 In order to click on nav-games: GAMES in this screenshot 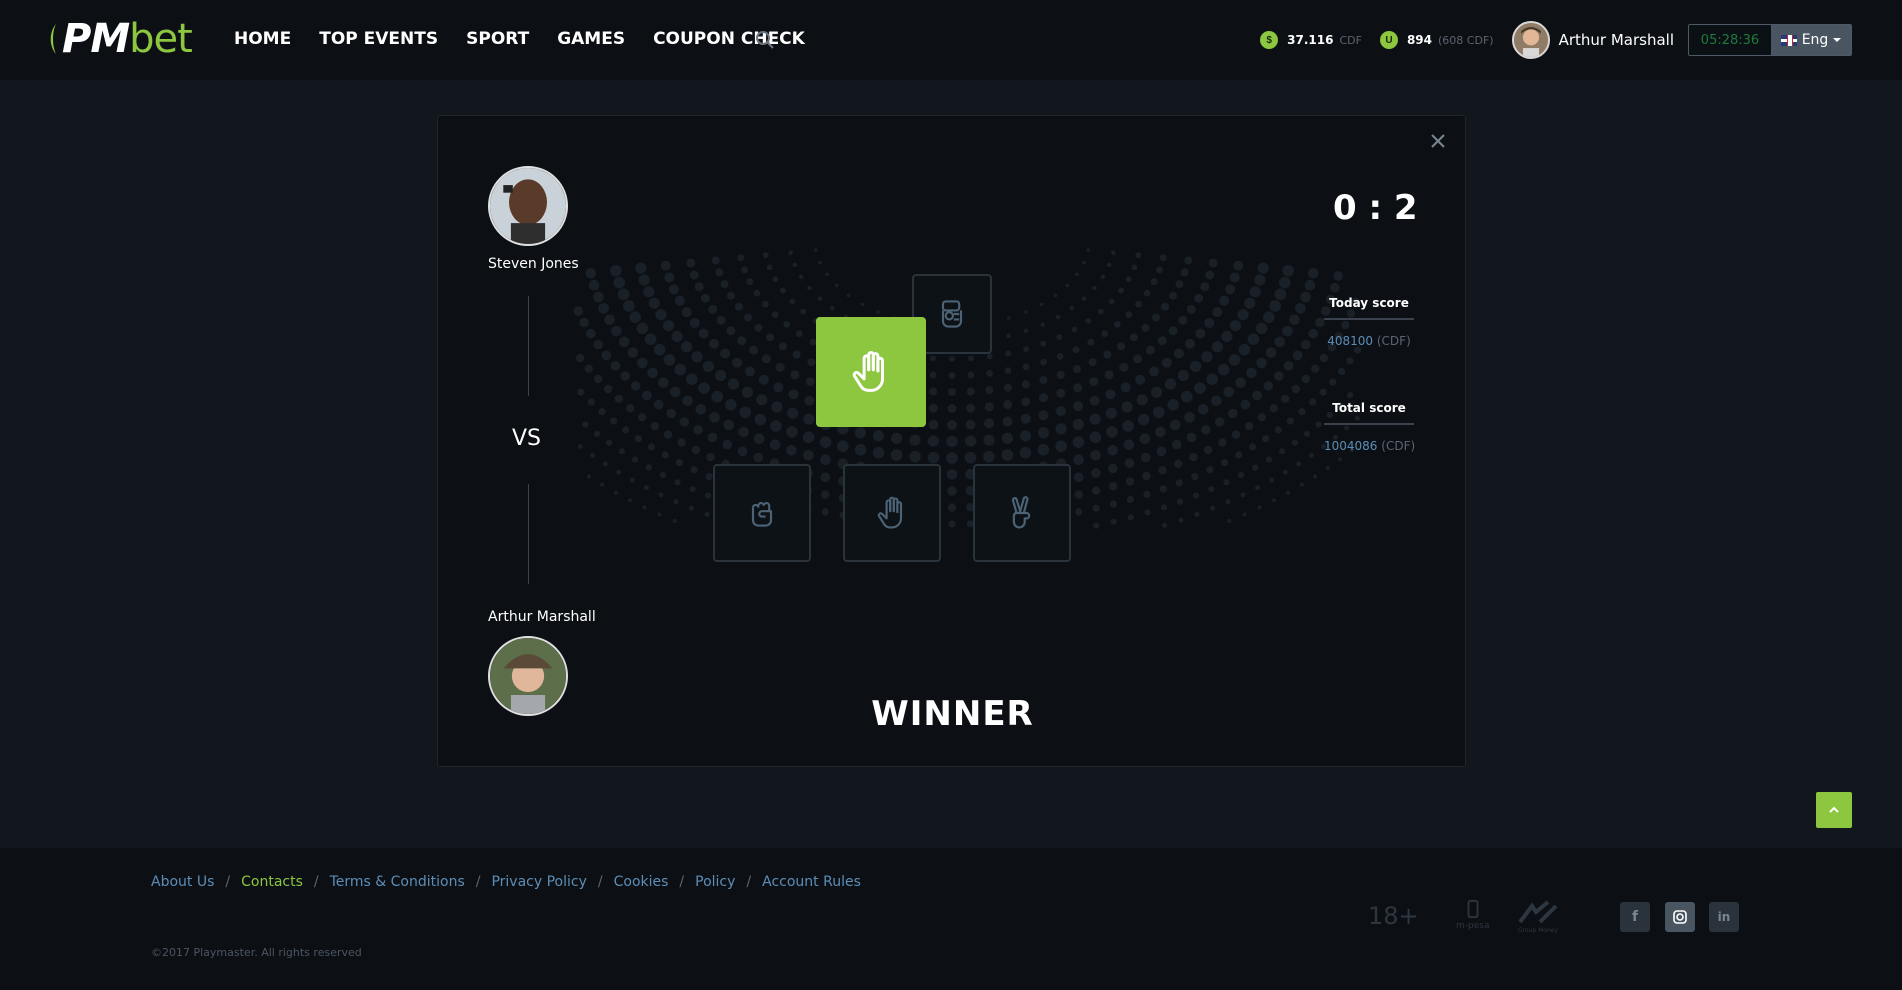, I will do `click(591, 39)`.